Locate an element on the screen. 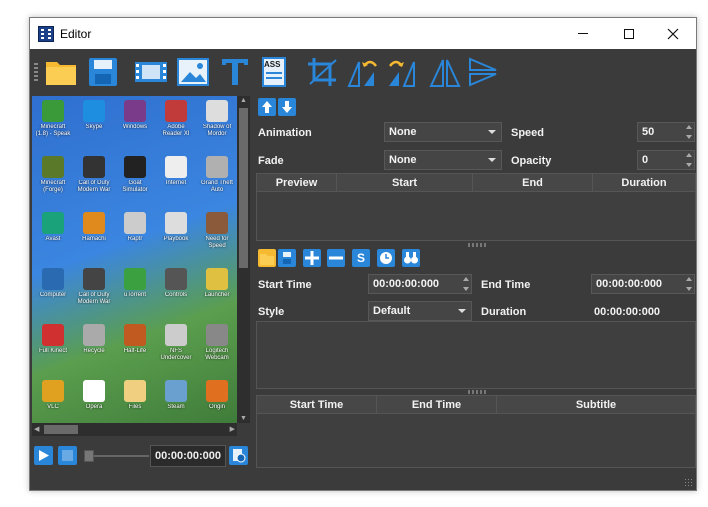 Image resolution: width=708 pixels, height=507 pixels. scroll-right-icon: ▶ is located at coordinates (232, 429).